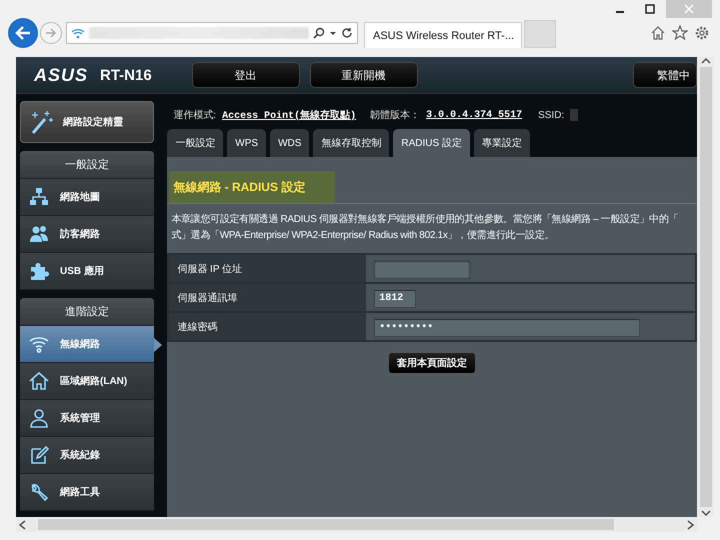  I want to click on password-field: •••••••••, so click(507, 327).